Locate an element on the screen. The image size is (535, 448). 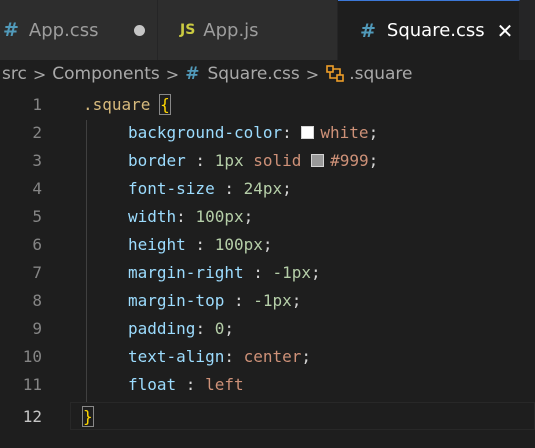
breadcrumb-item-symbol: .square is located at coordinates (380, 74).